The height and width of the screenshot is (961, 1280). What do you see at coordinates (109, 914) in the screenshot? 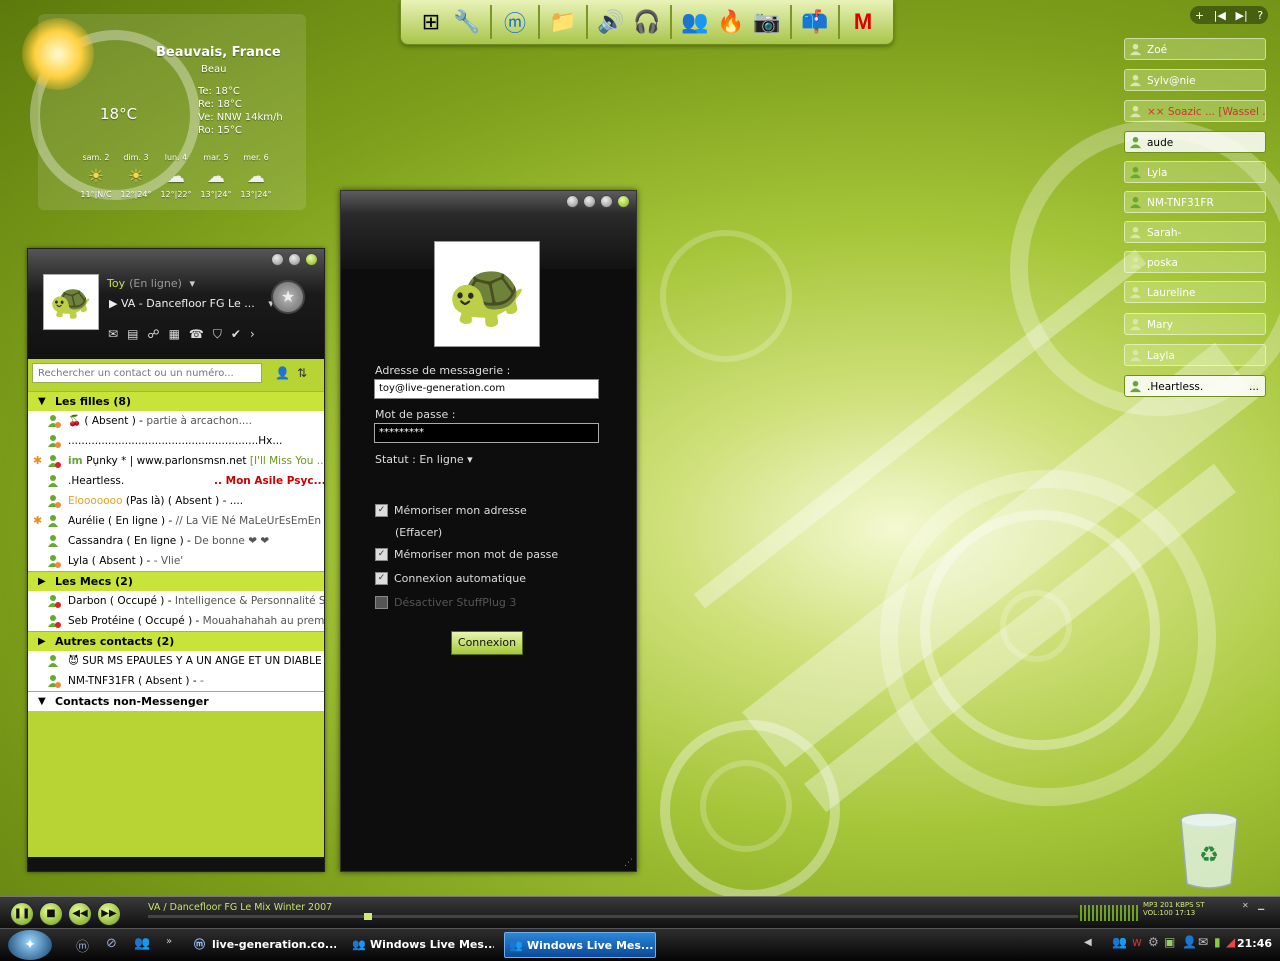
I see `next-button: ▶▶` at bounding box center [109, 914].